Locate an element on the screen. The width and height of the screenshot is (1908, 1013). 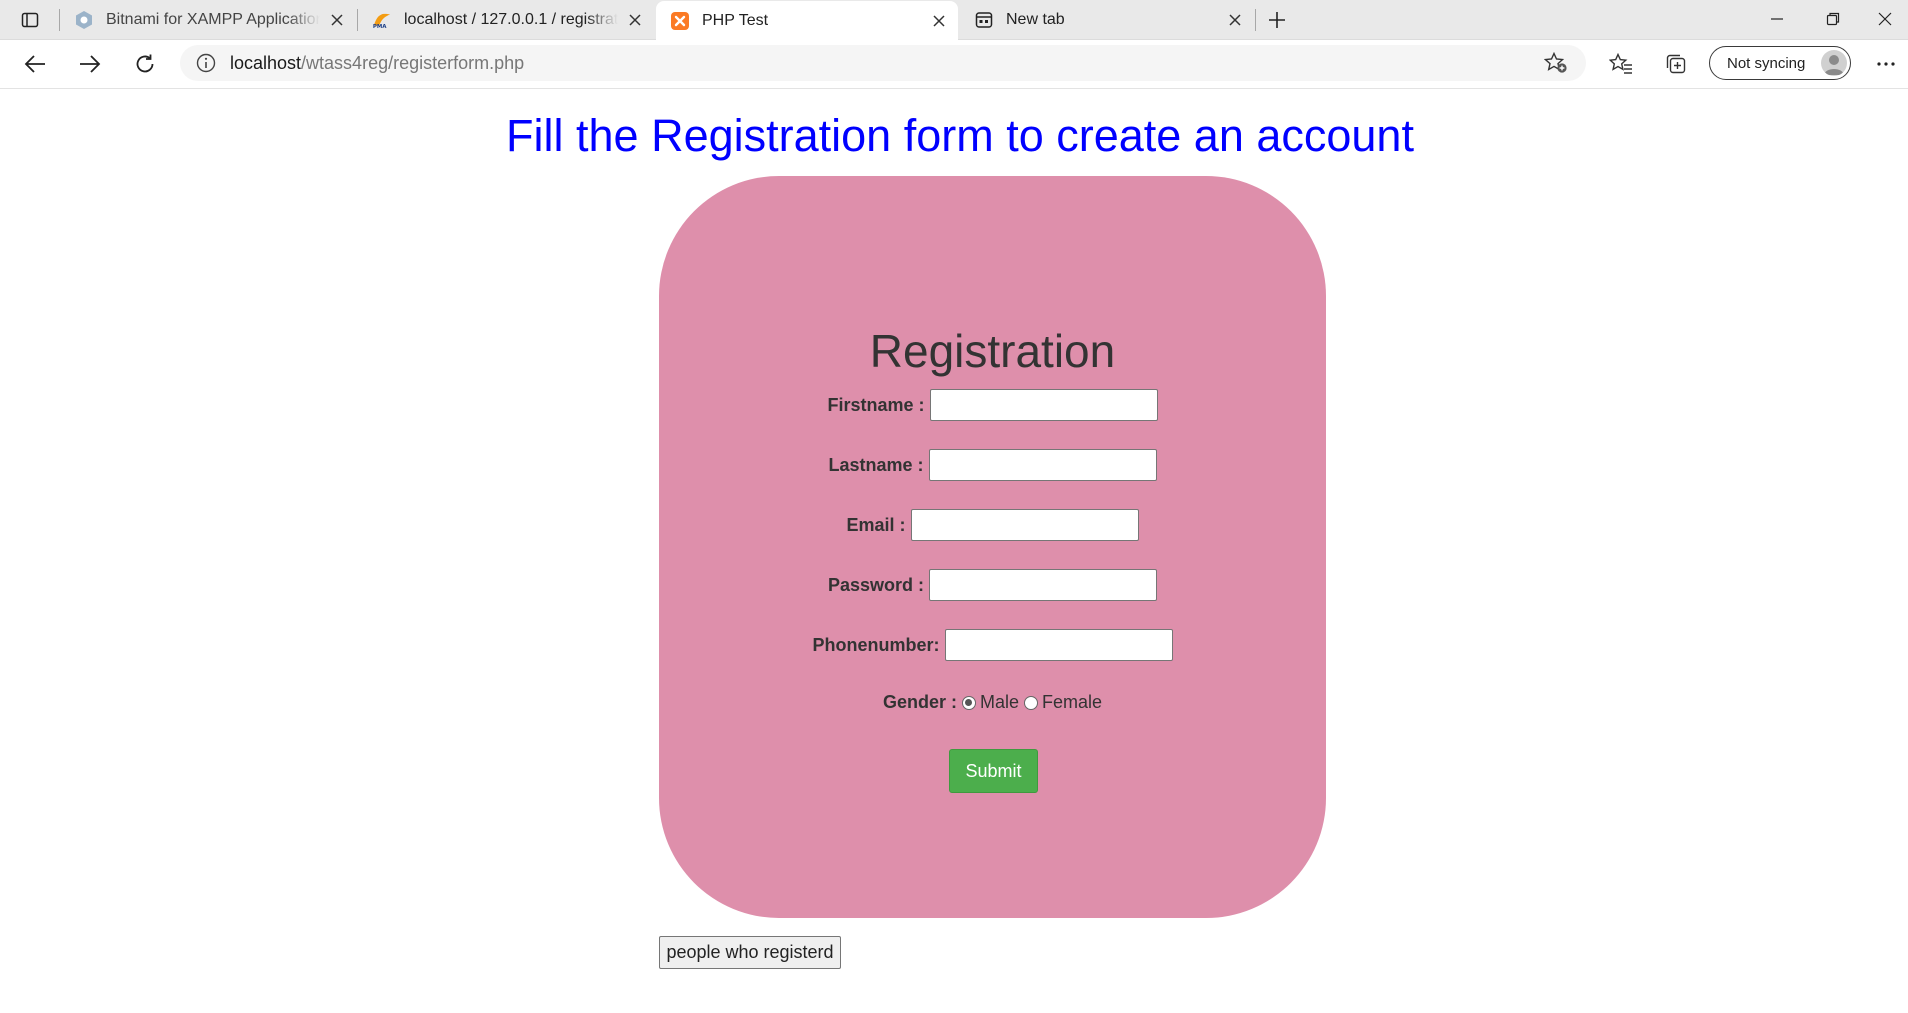
gender-row: Gender : Male Female is located at coordinates (992, 702).